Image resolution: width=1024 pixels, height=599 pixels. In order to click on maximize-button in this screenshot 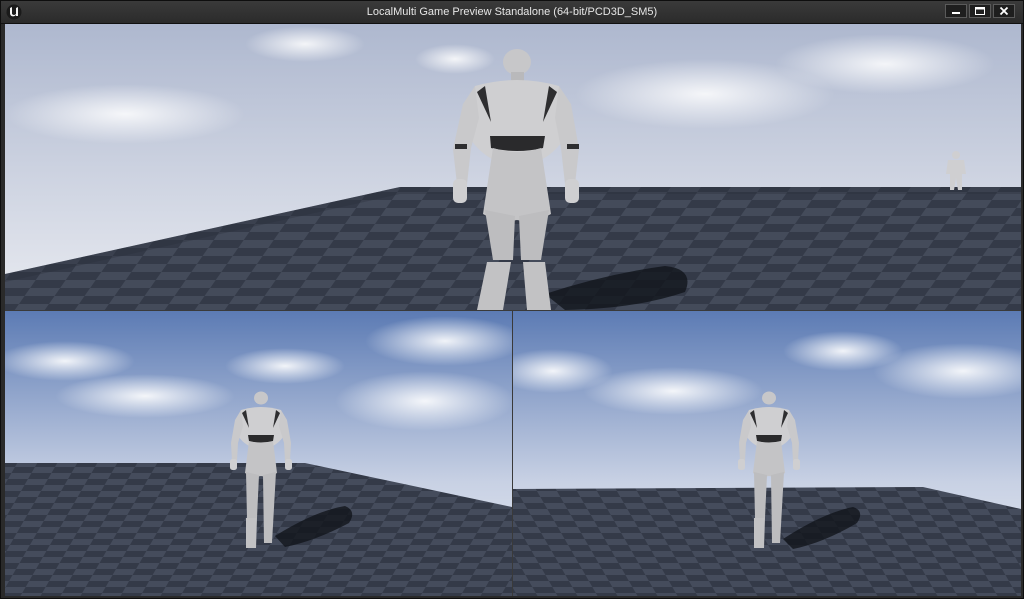, I will do `click(980, 11)`.